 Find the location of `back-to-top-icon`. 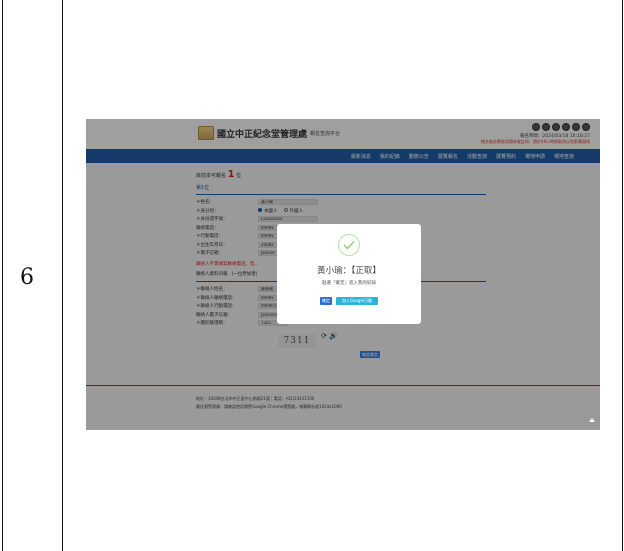

back-to-top-icon is located at coordinates (592, 420).